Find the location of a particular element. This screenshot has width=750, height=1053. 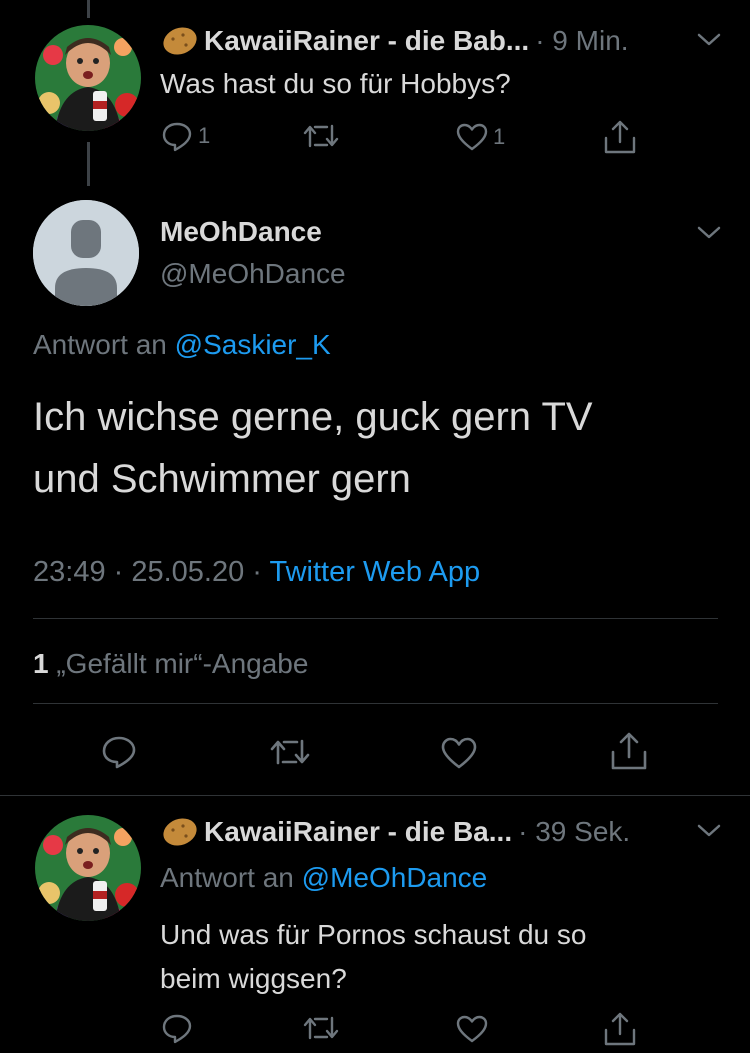

tweet-3-reply-button is located at coordinates (177, 1028).